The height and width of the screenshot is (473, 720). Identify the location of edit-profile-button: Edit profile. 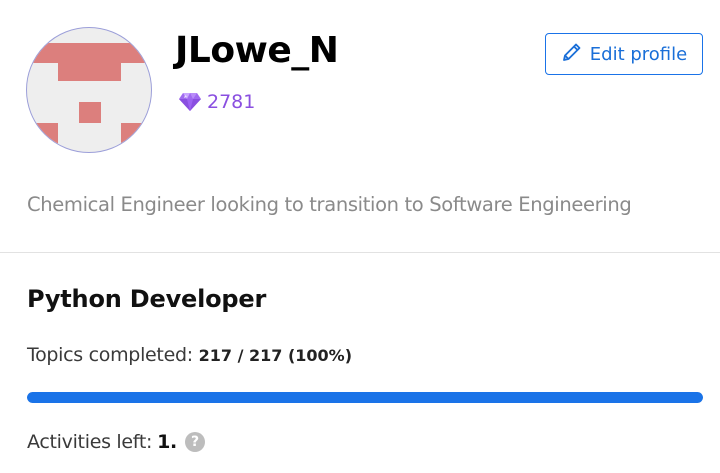
(624, 54).